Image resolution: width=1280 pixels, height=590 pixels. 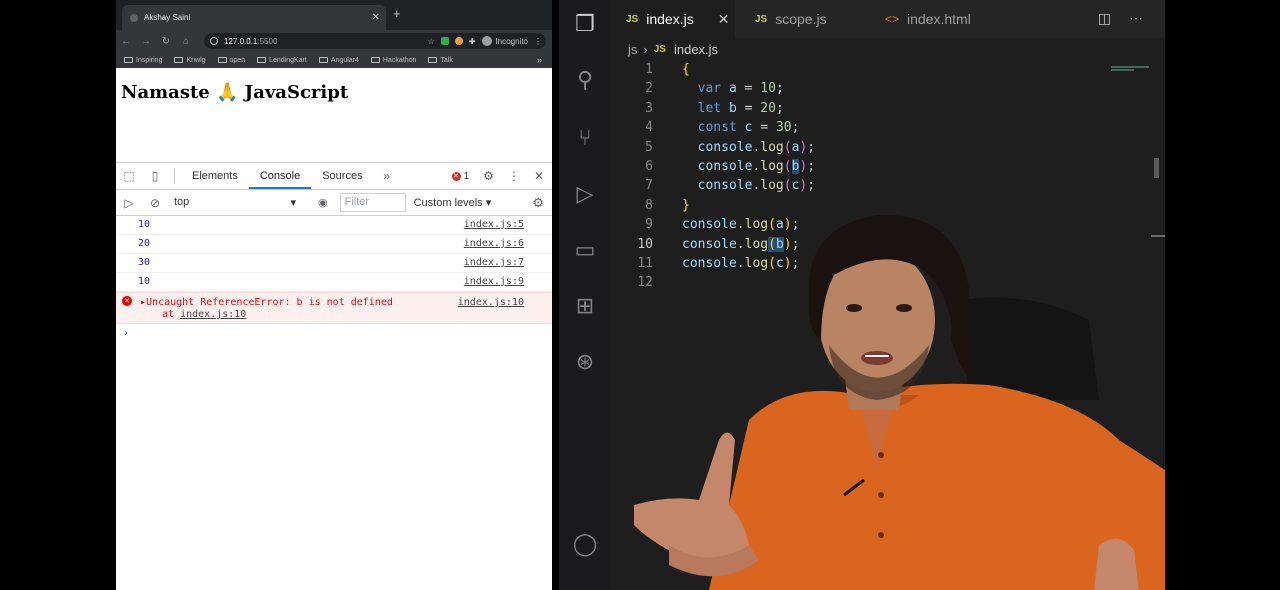 What do you see at coordinates (486, 41) in the screenshot?
I see `incognito-icon` at bounding box center [486, 41].